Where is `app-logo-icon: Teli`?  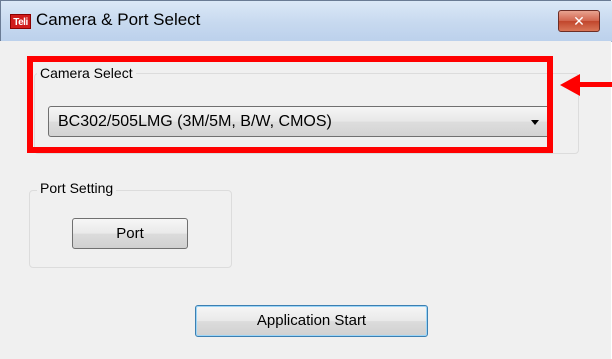
app-logo-icon: Teli is located at coordinates (20, 21).